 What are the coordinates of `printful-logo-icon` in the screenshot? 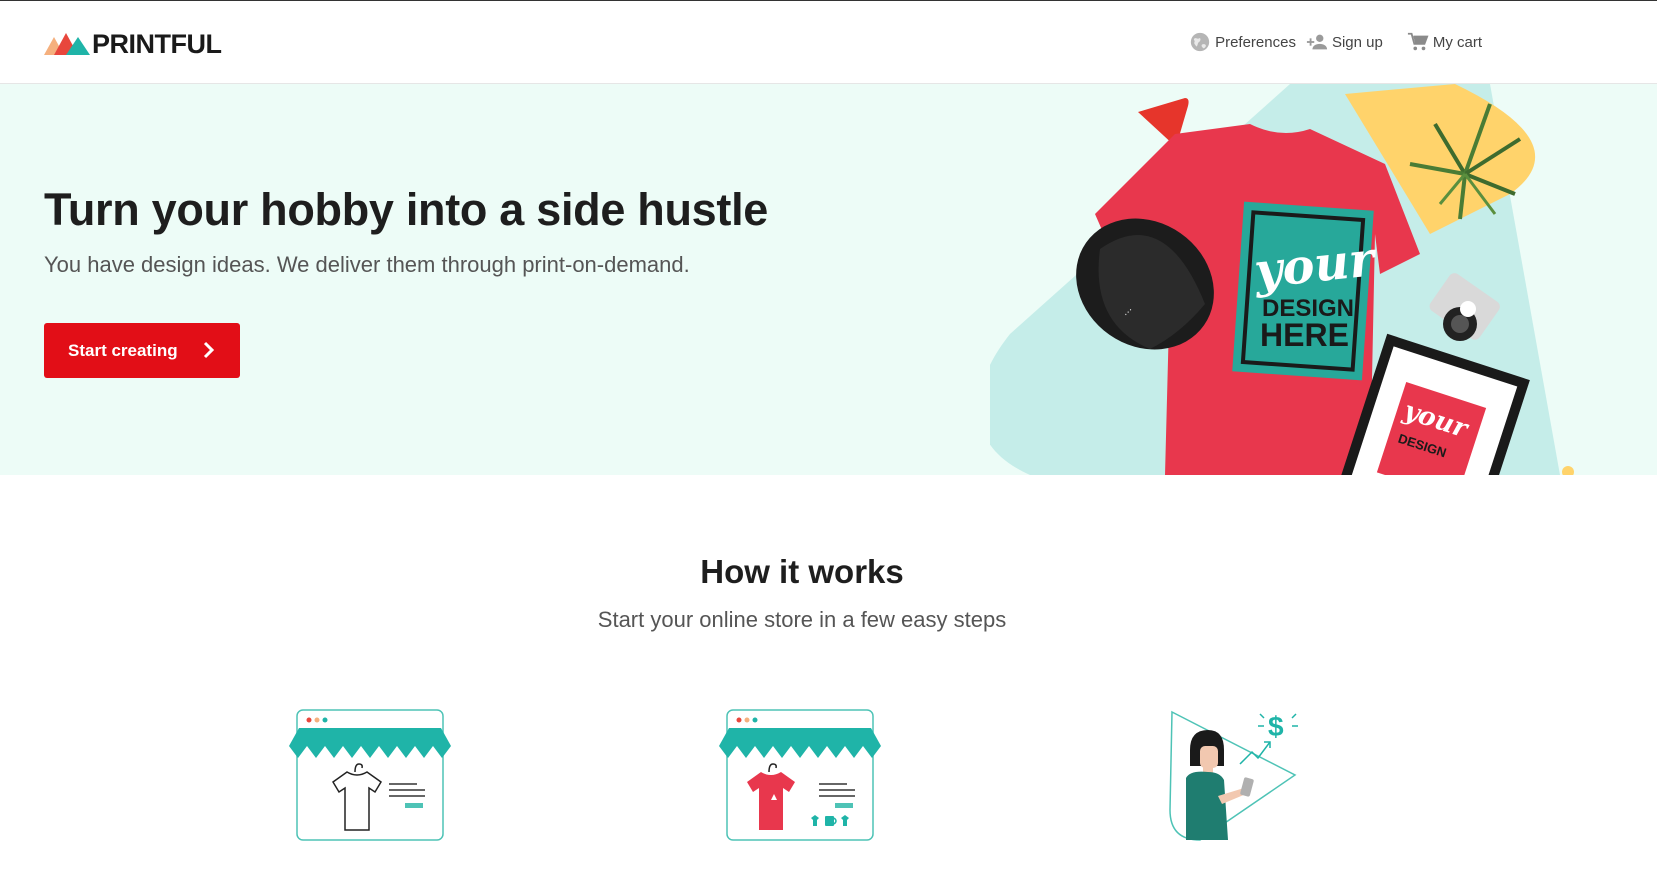 It's located at (67, 44).